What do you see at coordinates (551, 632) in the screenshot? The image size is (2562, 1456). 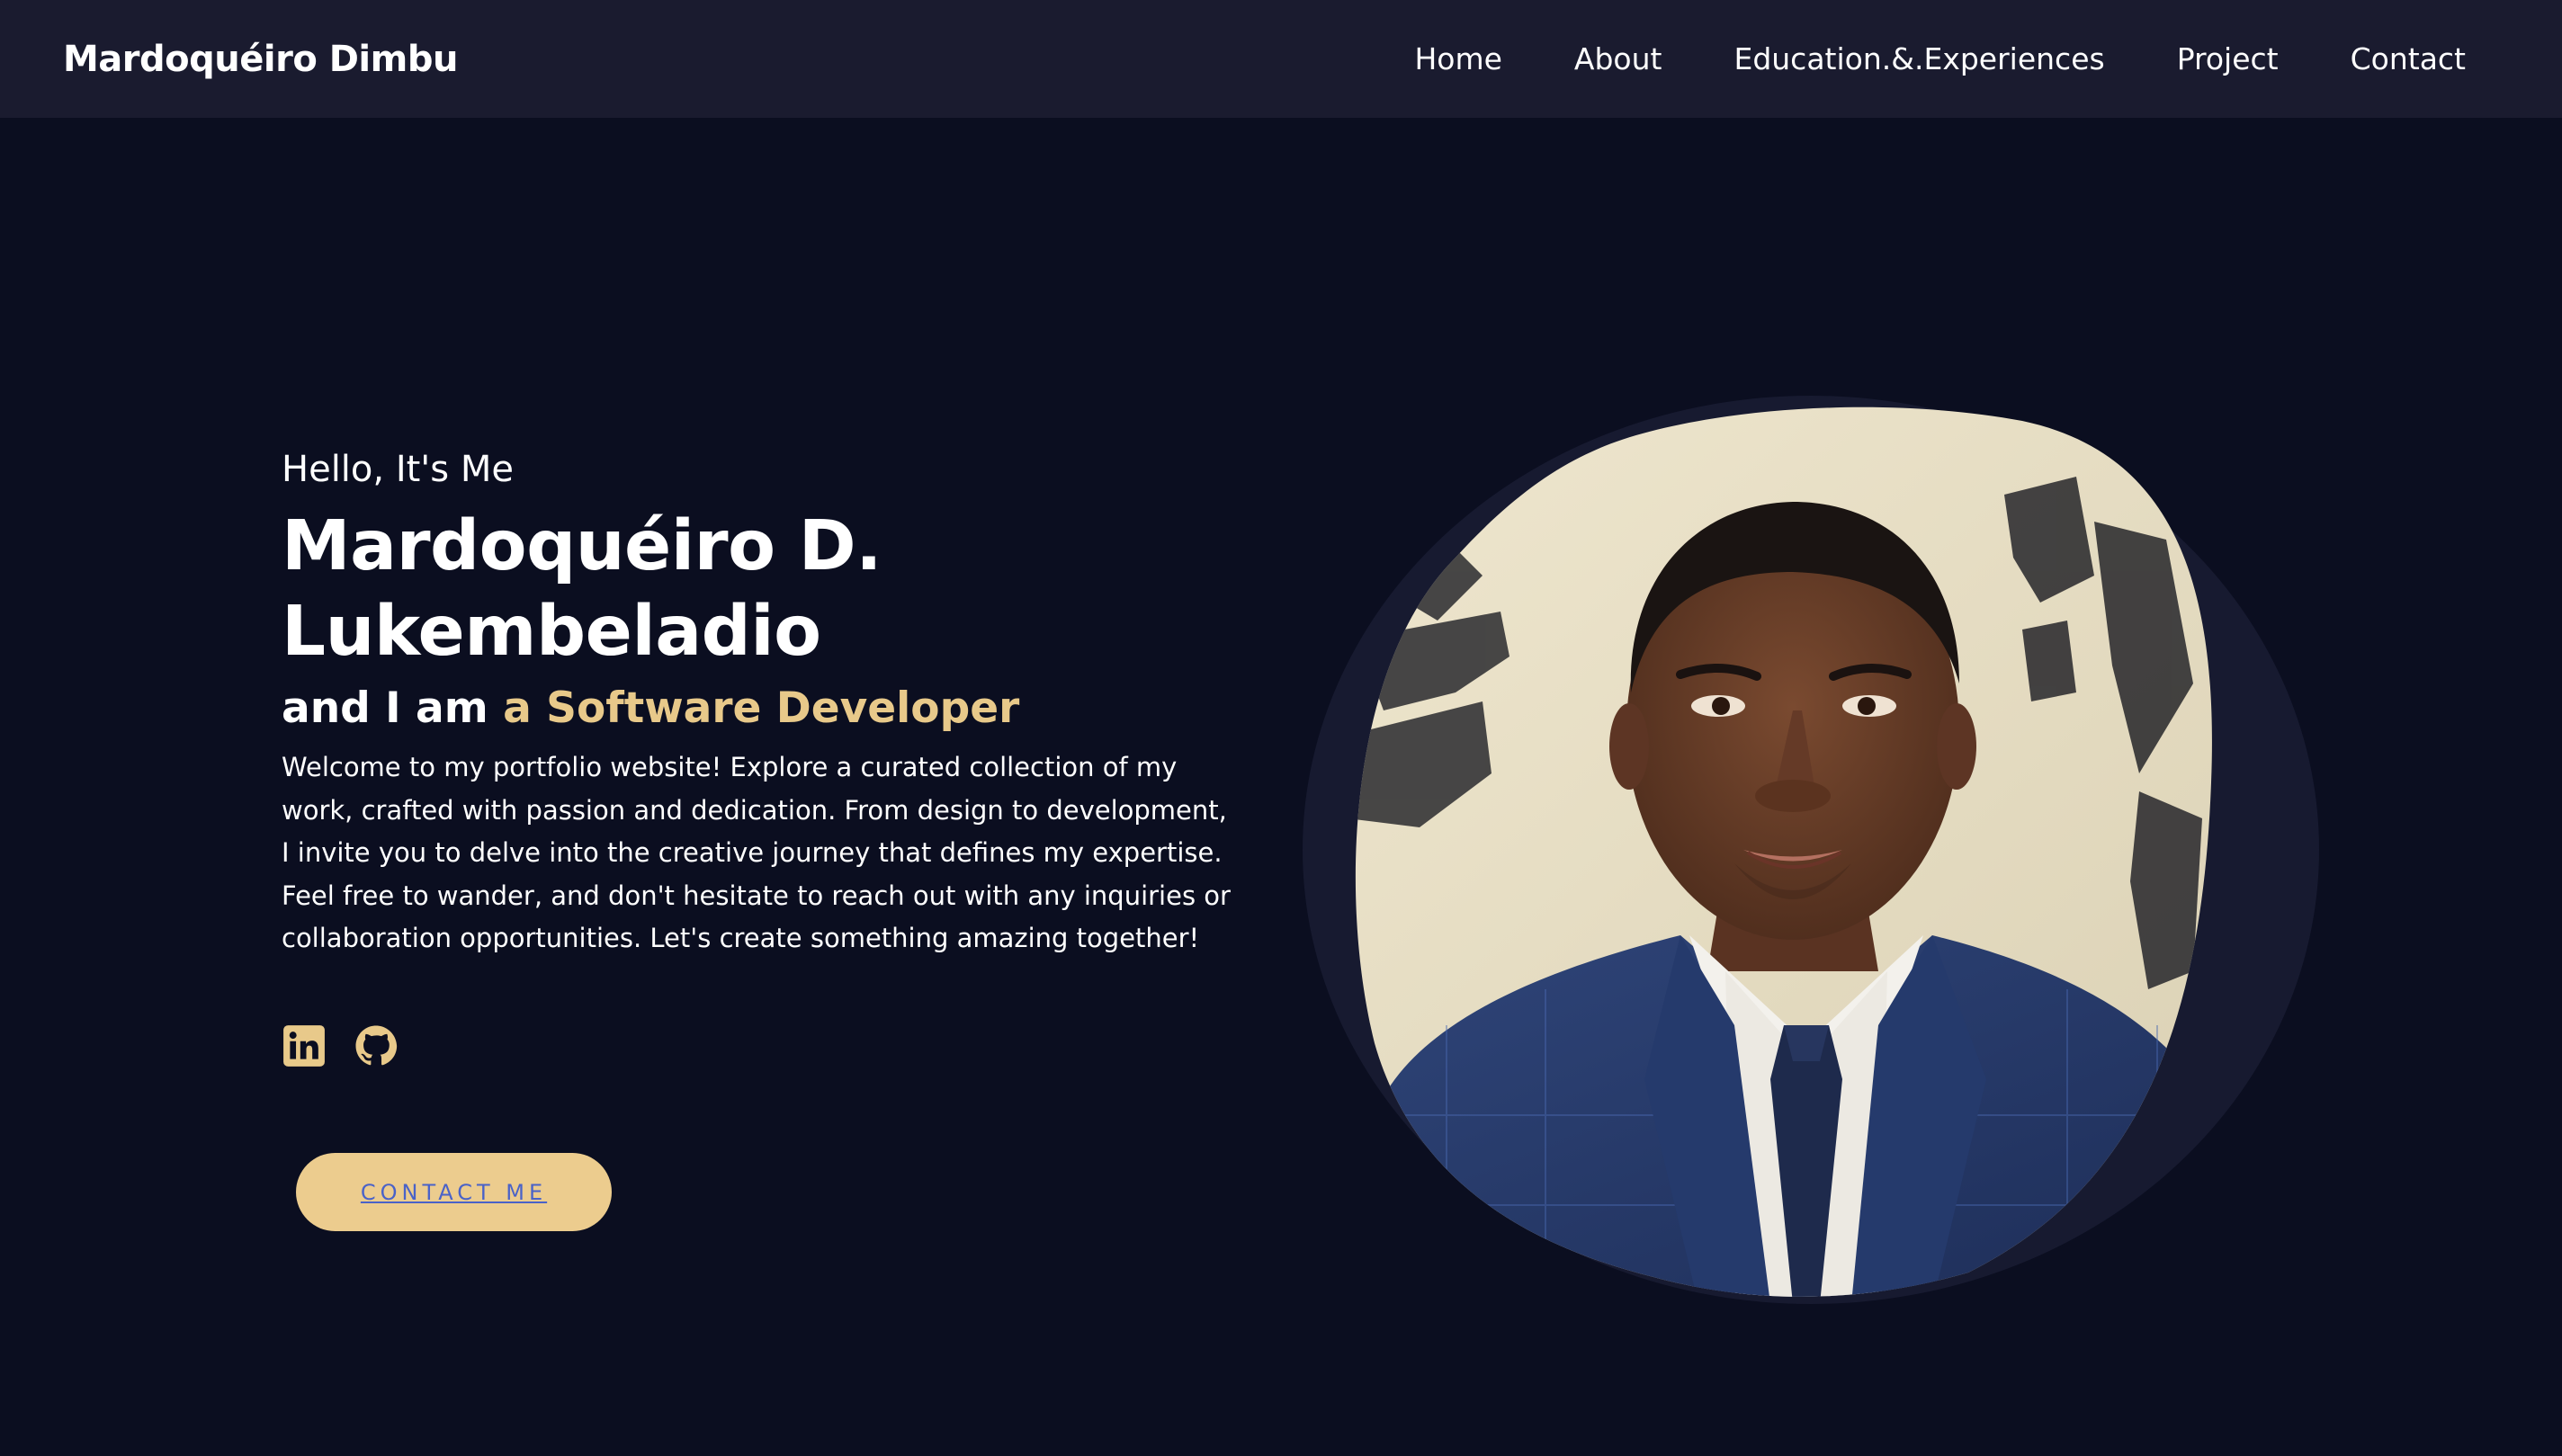 I see `hero-name-line2: Lukembeladio` at bounding box center [551, 632].